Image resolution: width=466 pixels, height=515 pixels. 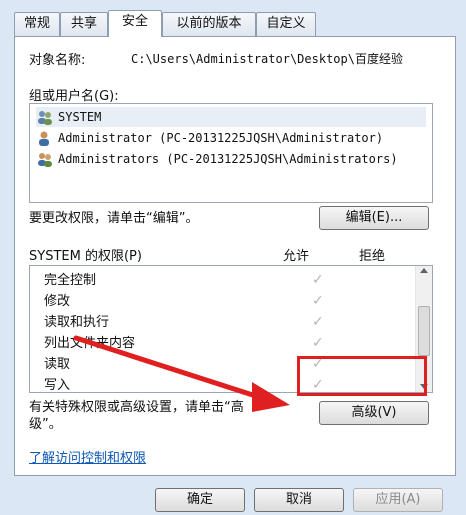 I want to click on tab-bar: 常规 共享 安全 以前的版本 自定义, so click(x=234, y=23).